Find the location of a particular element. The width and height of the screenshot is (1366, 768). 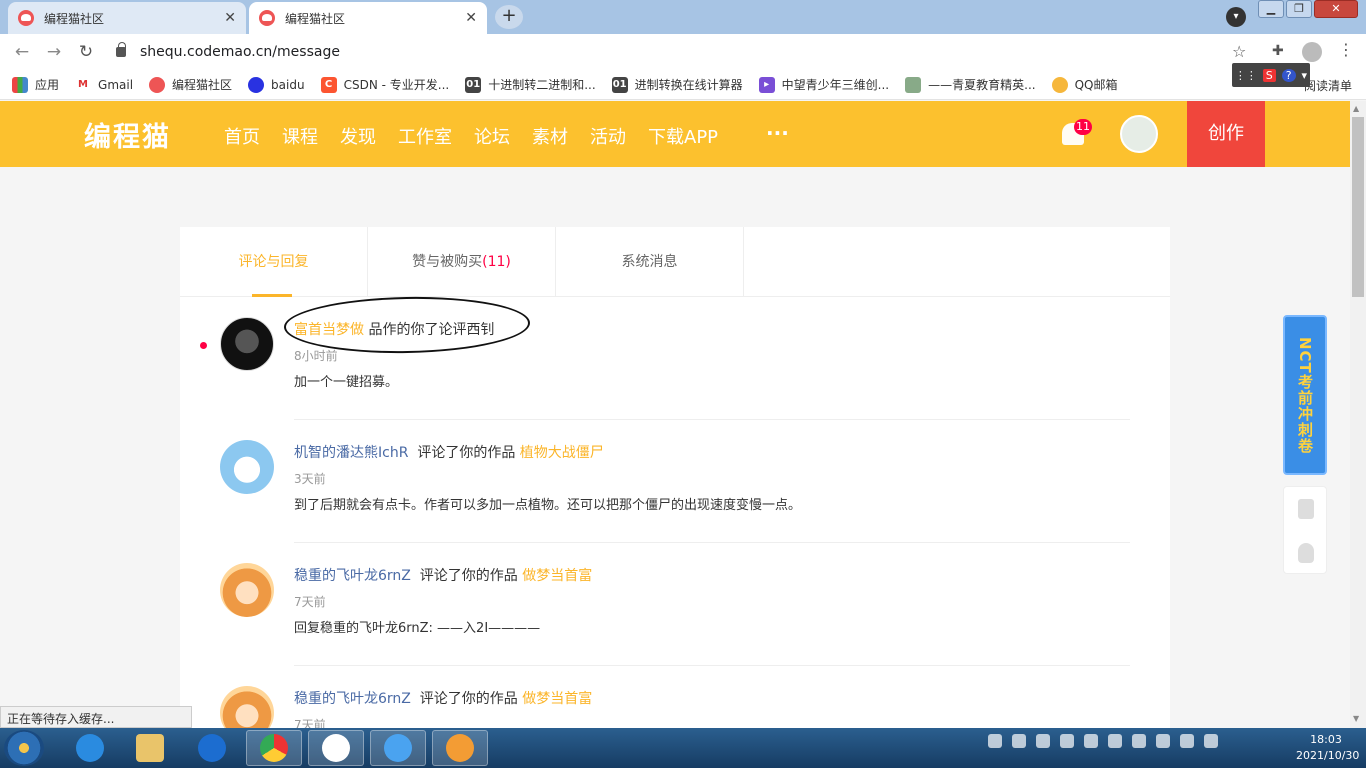

site-logo: 编程猫 is located at coordinates (127, 134).